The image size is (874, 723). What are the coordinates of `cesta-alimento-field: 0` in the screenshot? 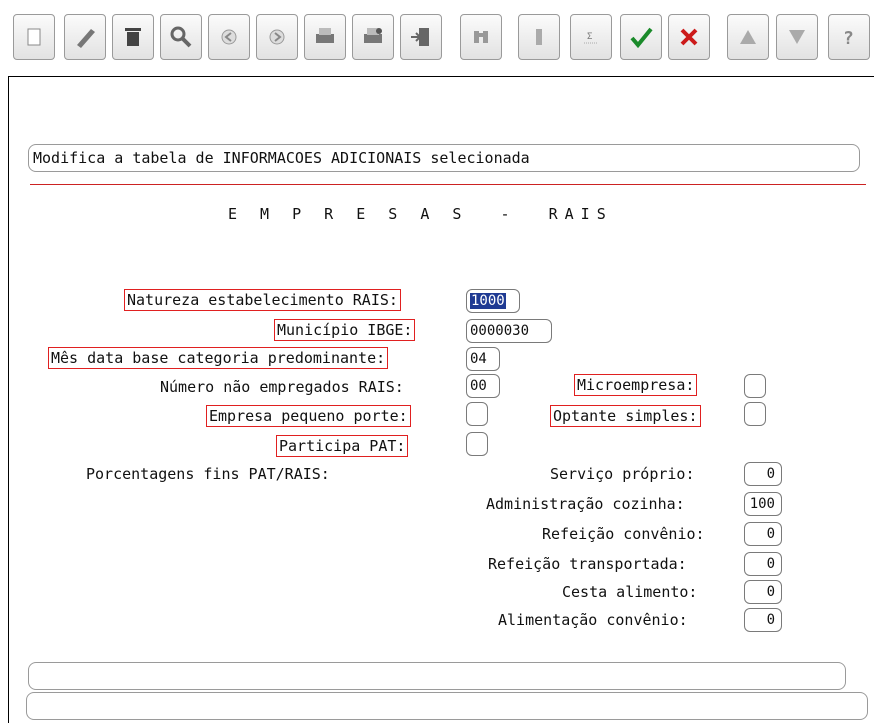 It's located at (763, 592).